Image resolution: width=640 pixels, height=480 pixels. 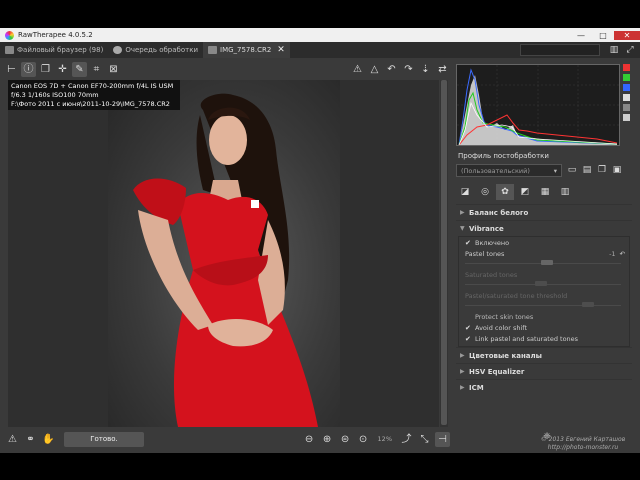 I want to click on warning-icon: ⚠, so click(x=12, y=439).